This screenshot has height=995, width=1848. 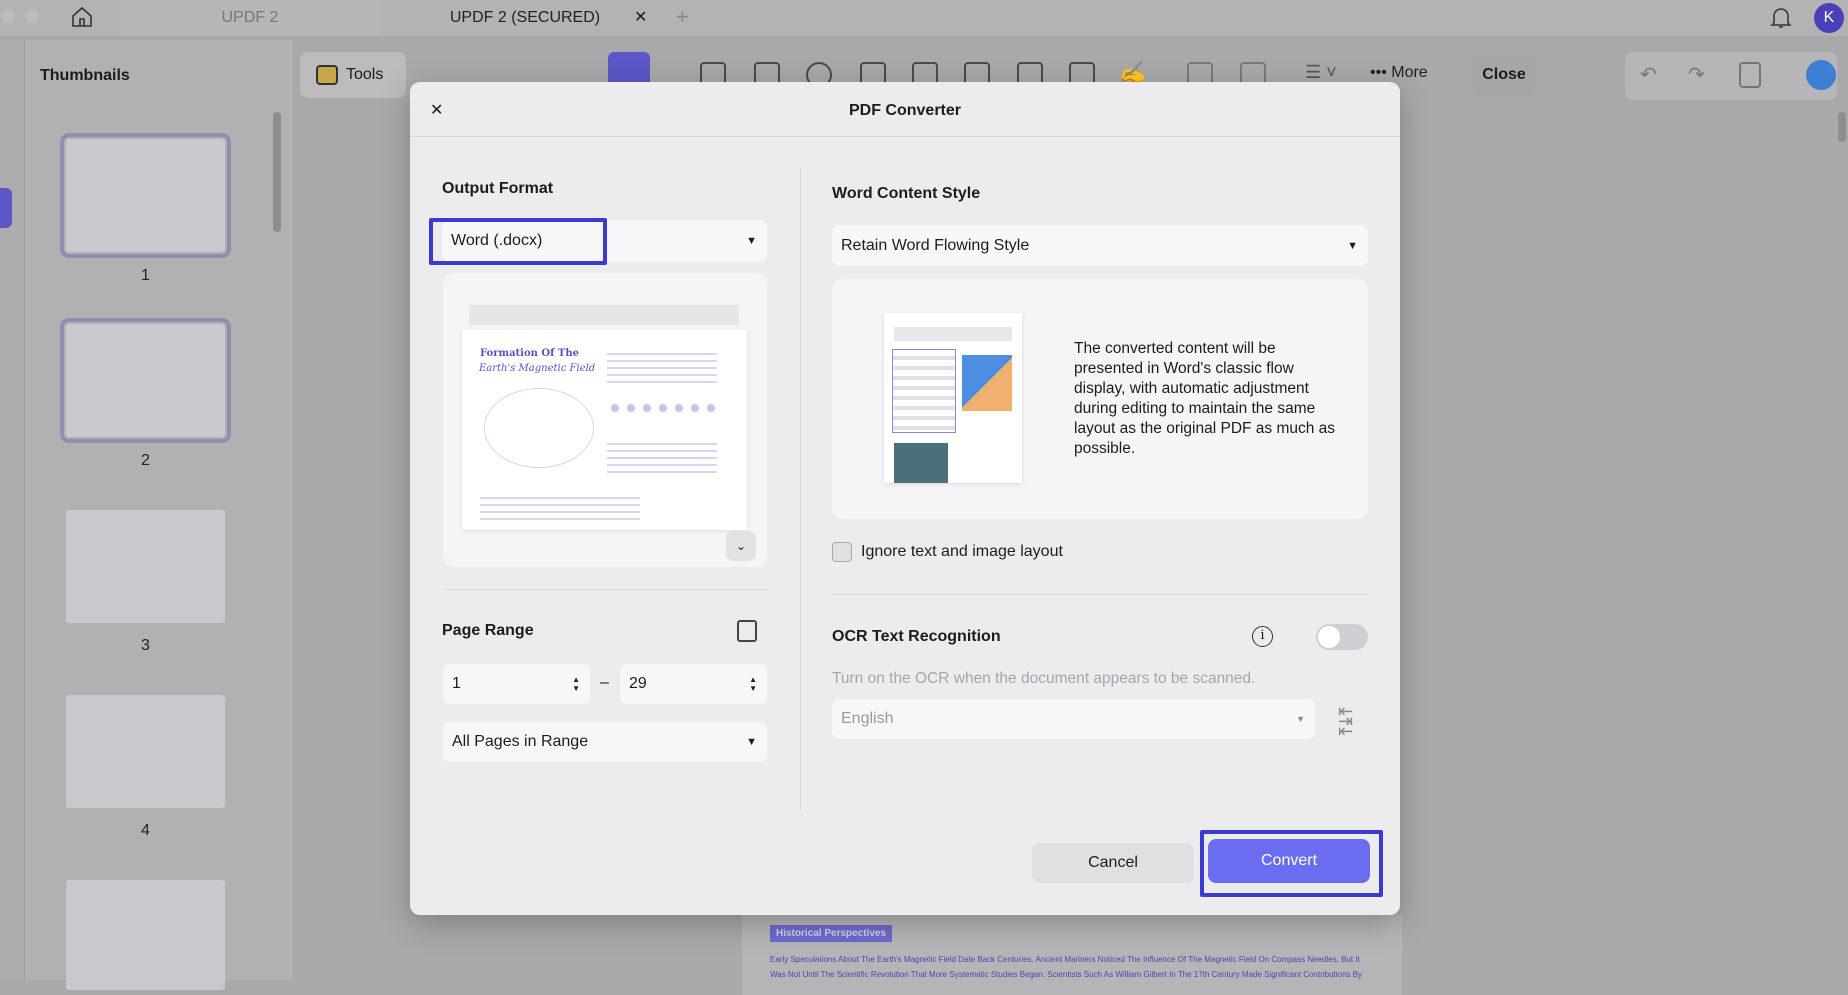 What do you see at coordinates (22, 17) in the screenshot?
I see `window-controls` at bounding box center [22, 17].